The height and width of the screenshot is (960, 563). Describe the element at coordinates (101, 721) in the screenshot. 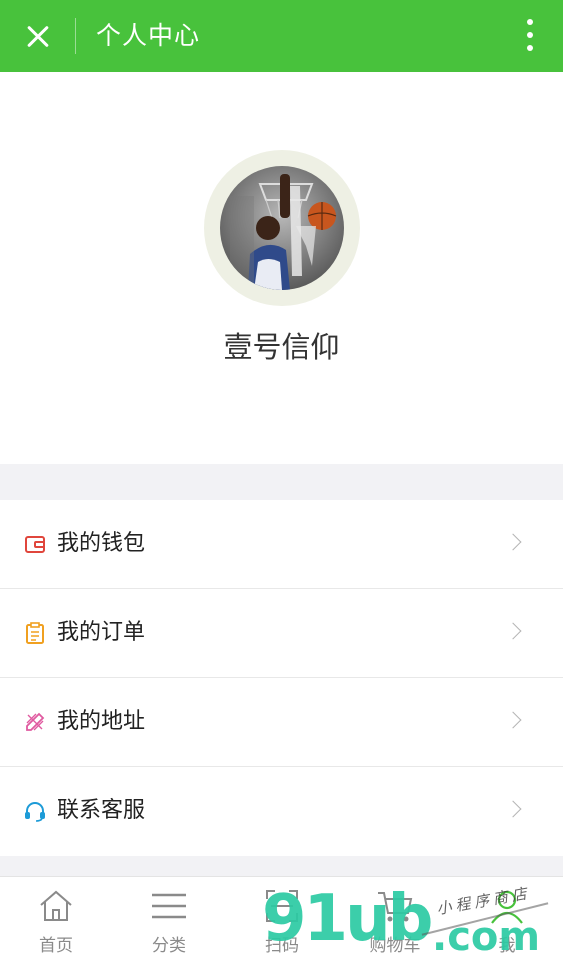

I see `menu-item-label: 我的地址` at that location.